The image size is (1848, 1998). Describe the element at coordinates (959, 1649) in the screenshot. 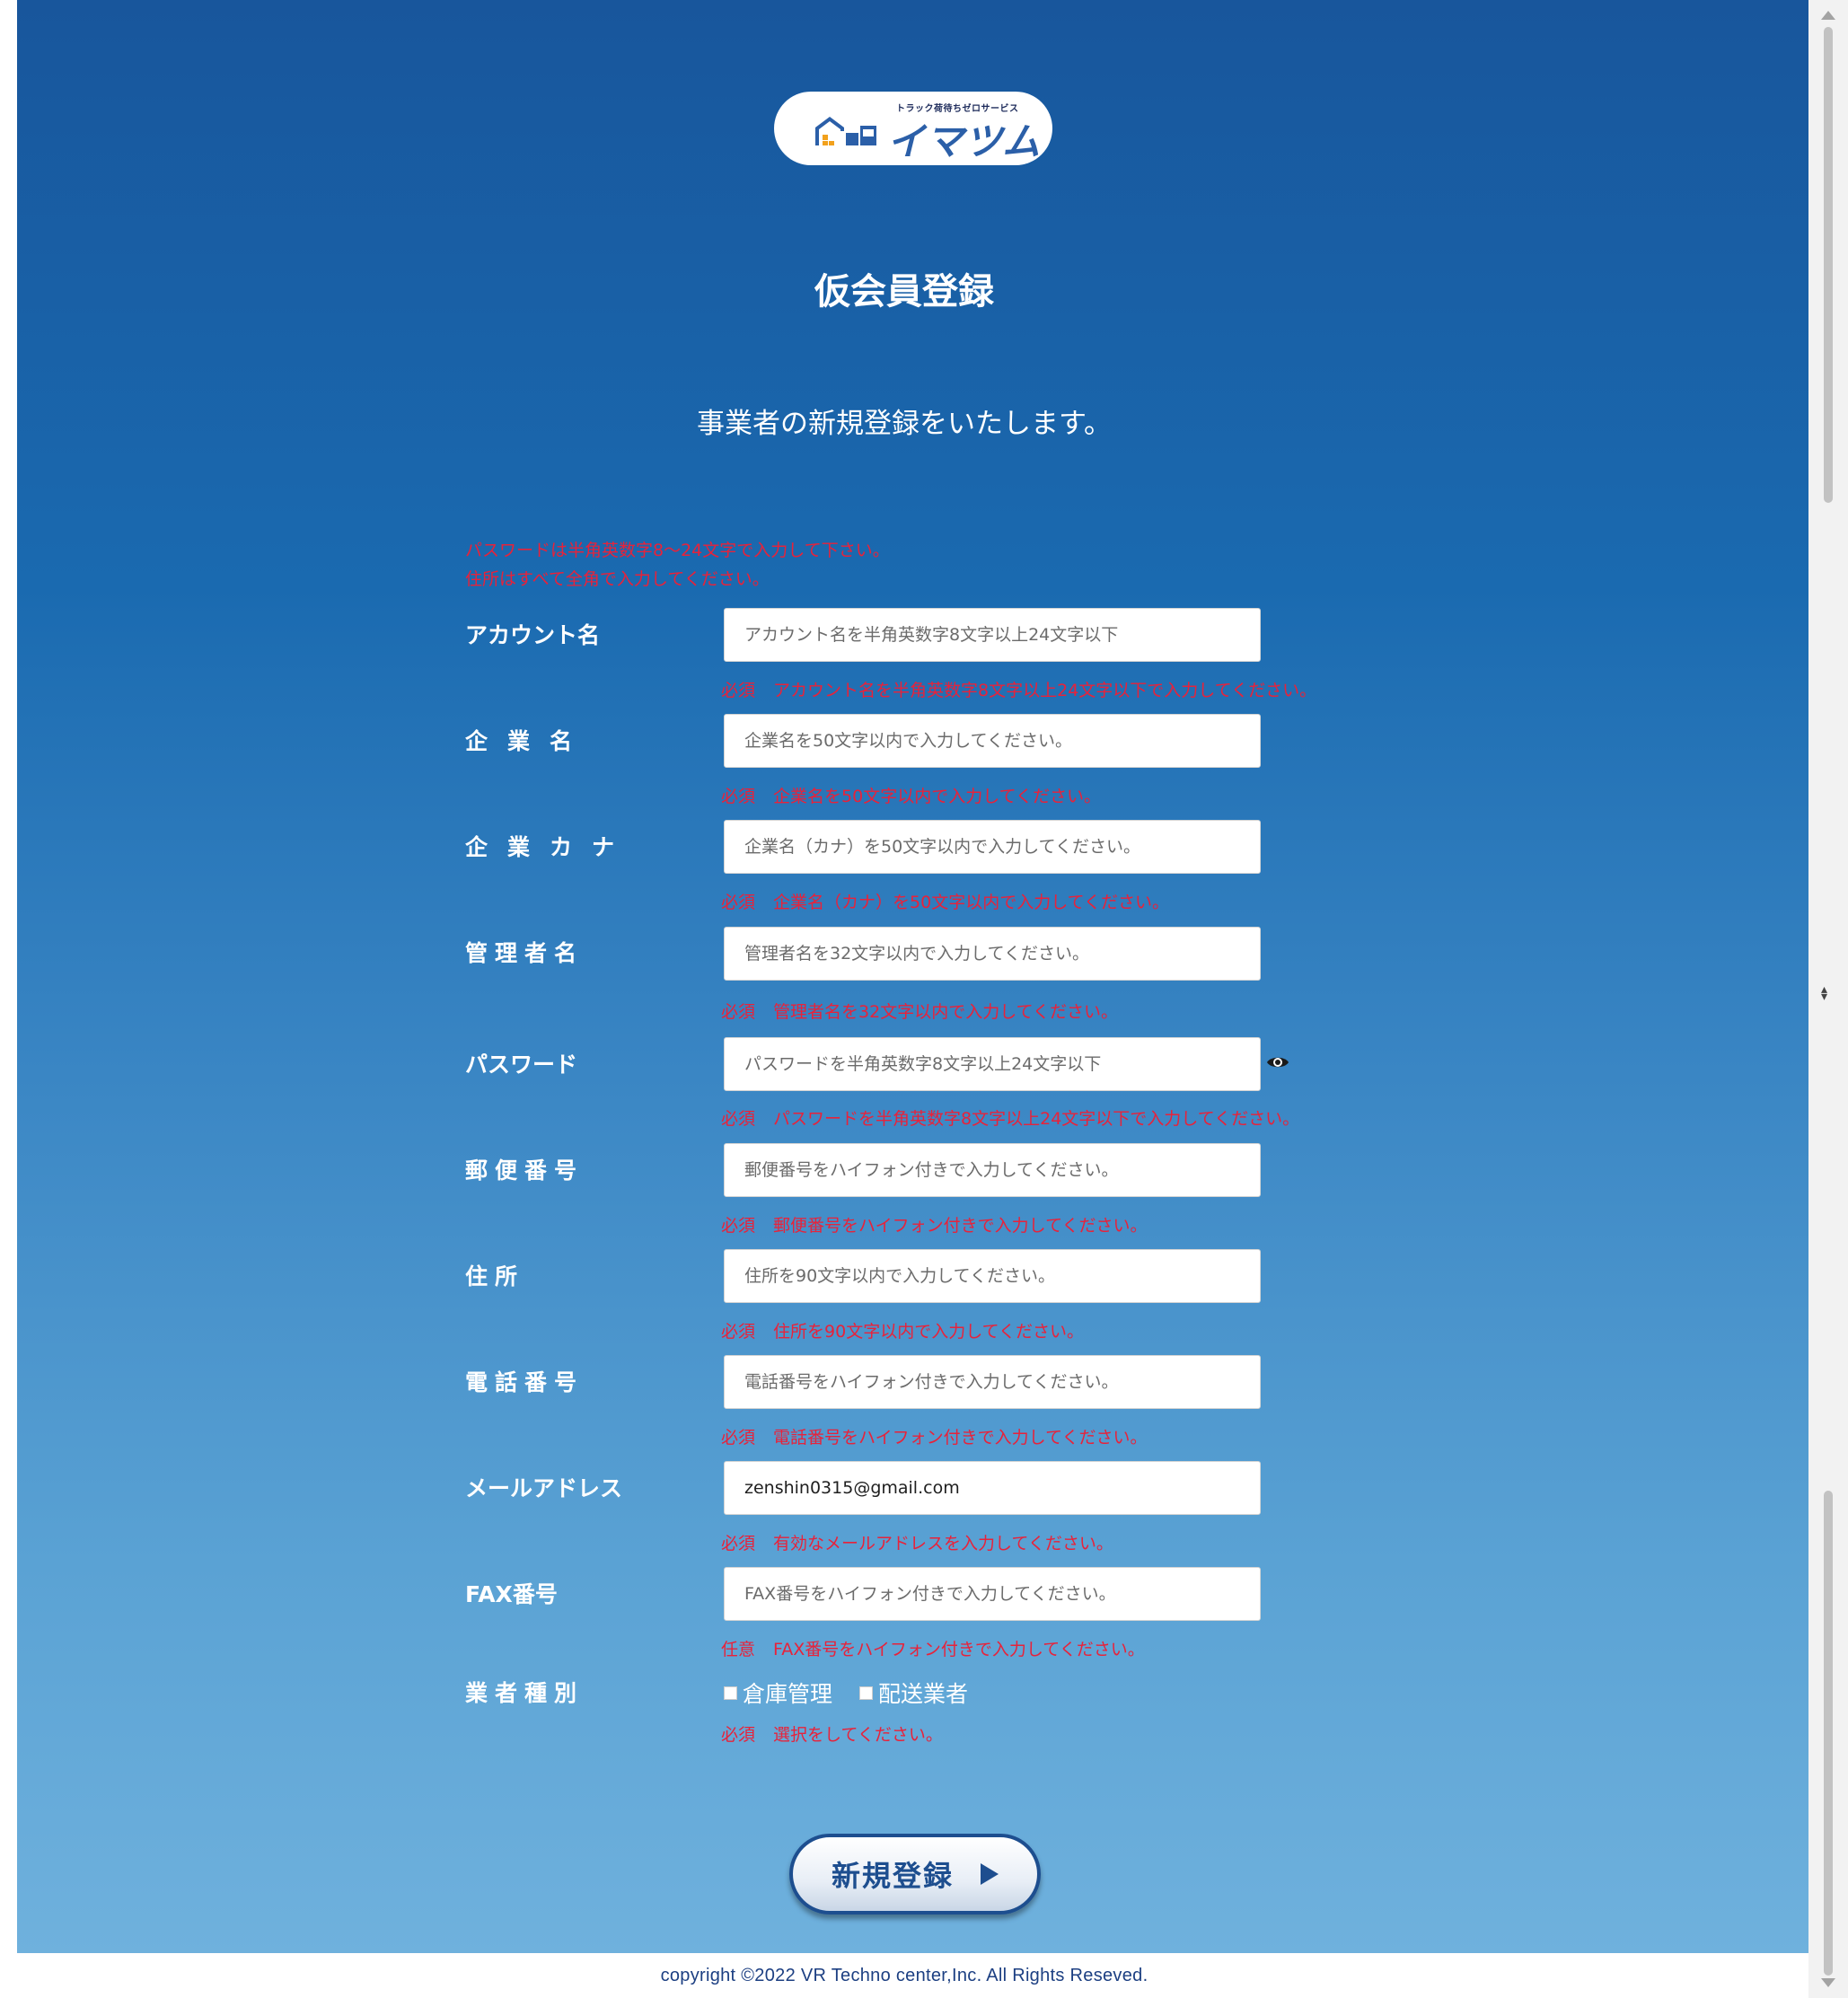

I see `hint-text: FAX番号をハイフォン付きで入力してください。` at that location.